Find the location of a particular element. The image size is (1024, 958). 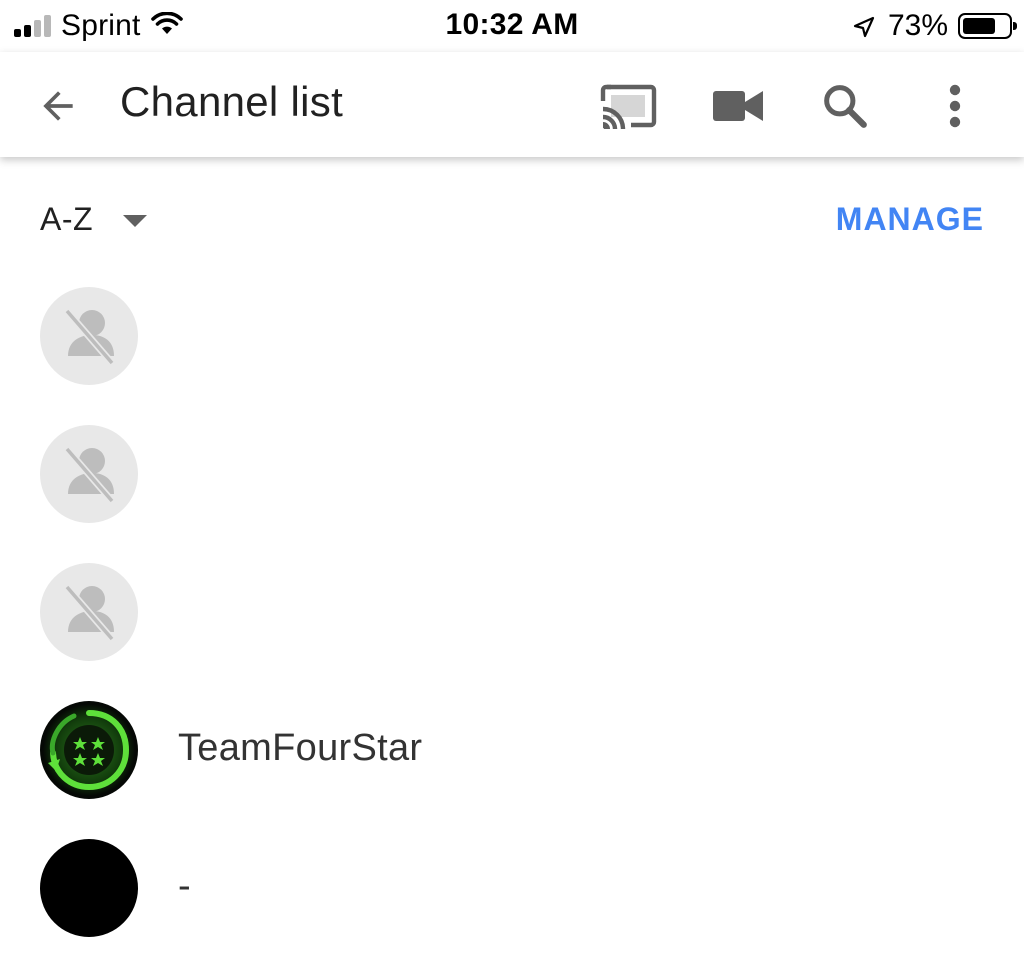

more-options-button is located at coordinates (955, 106).